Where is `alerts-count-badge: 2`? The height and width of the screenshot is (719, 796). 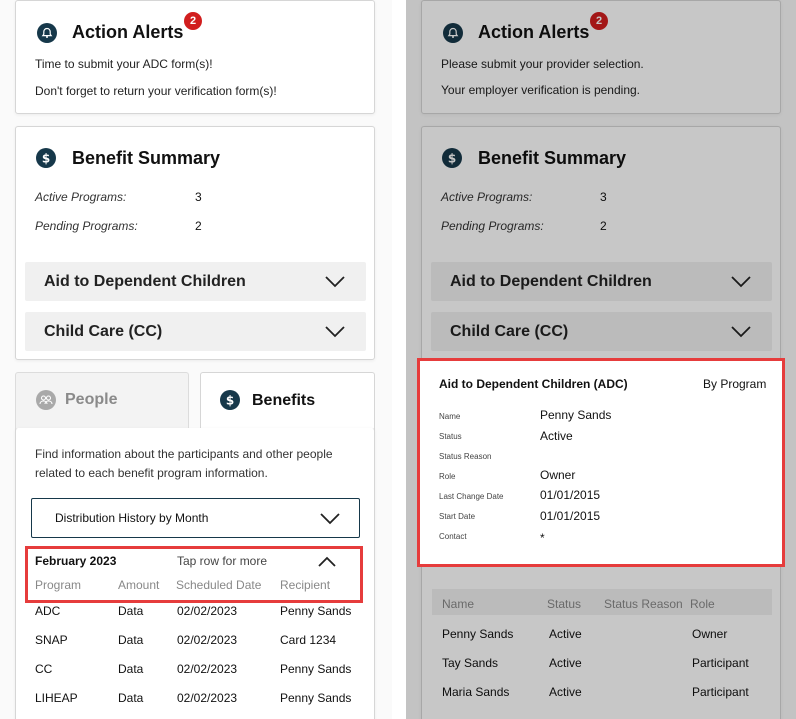 alerts-count-badge: 2 is located at coordinates (193, 21).